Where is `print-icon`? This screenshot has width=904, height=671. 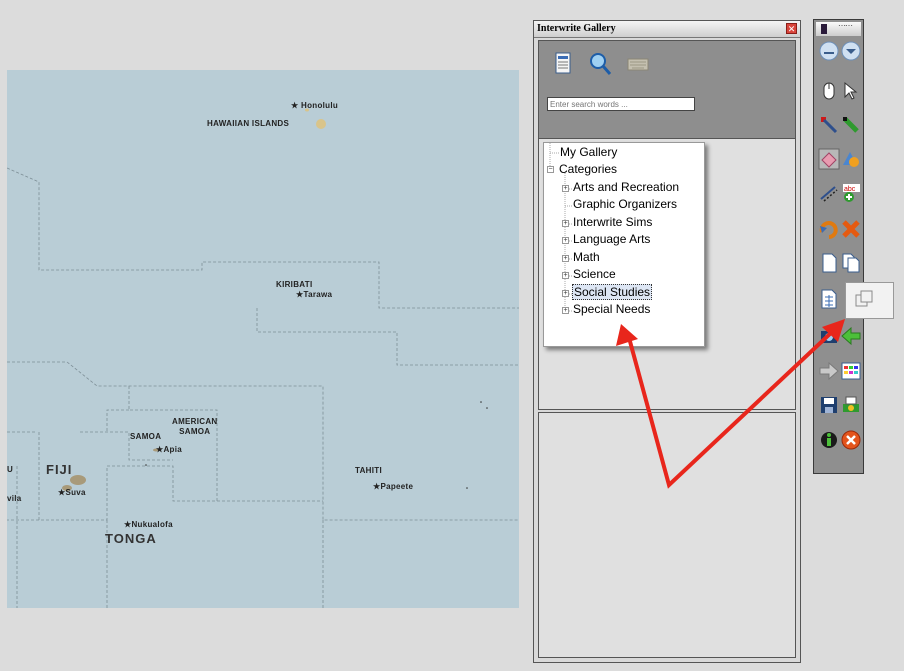
print-icon is located at coordinates (851, 405).